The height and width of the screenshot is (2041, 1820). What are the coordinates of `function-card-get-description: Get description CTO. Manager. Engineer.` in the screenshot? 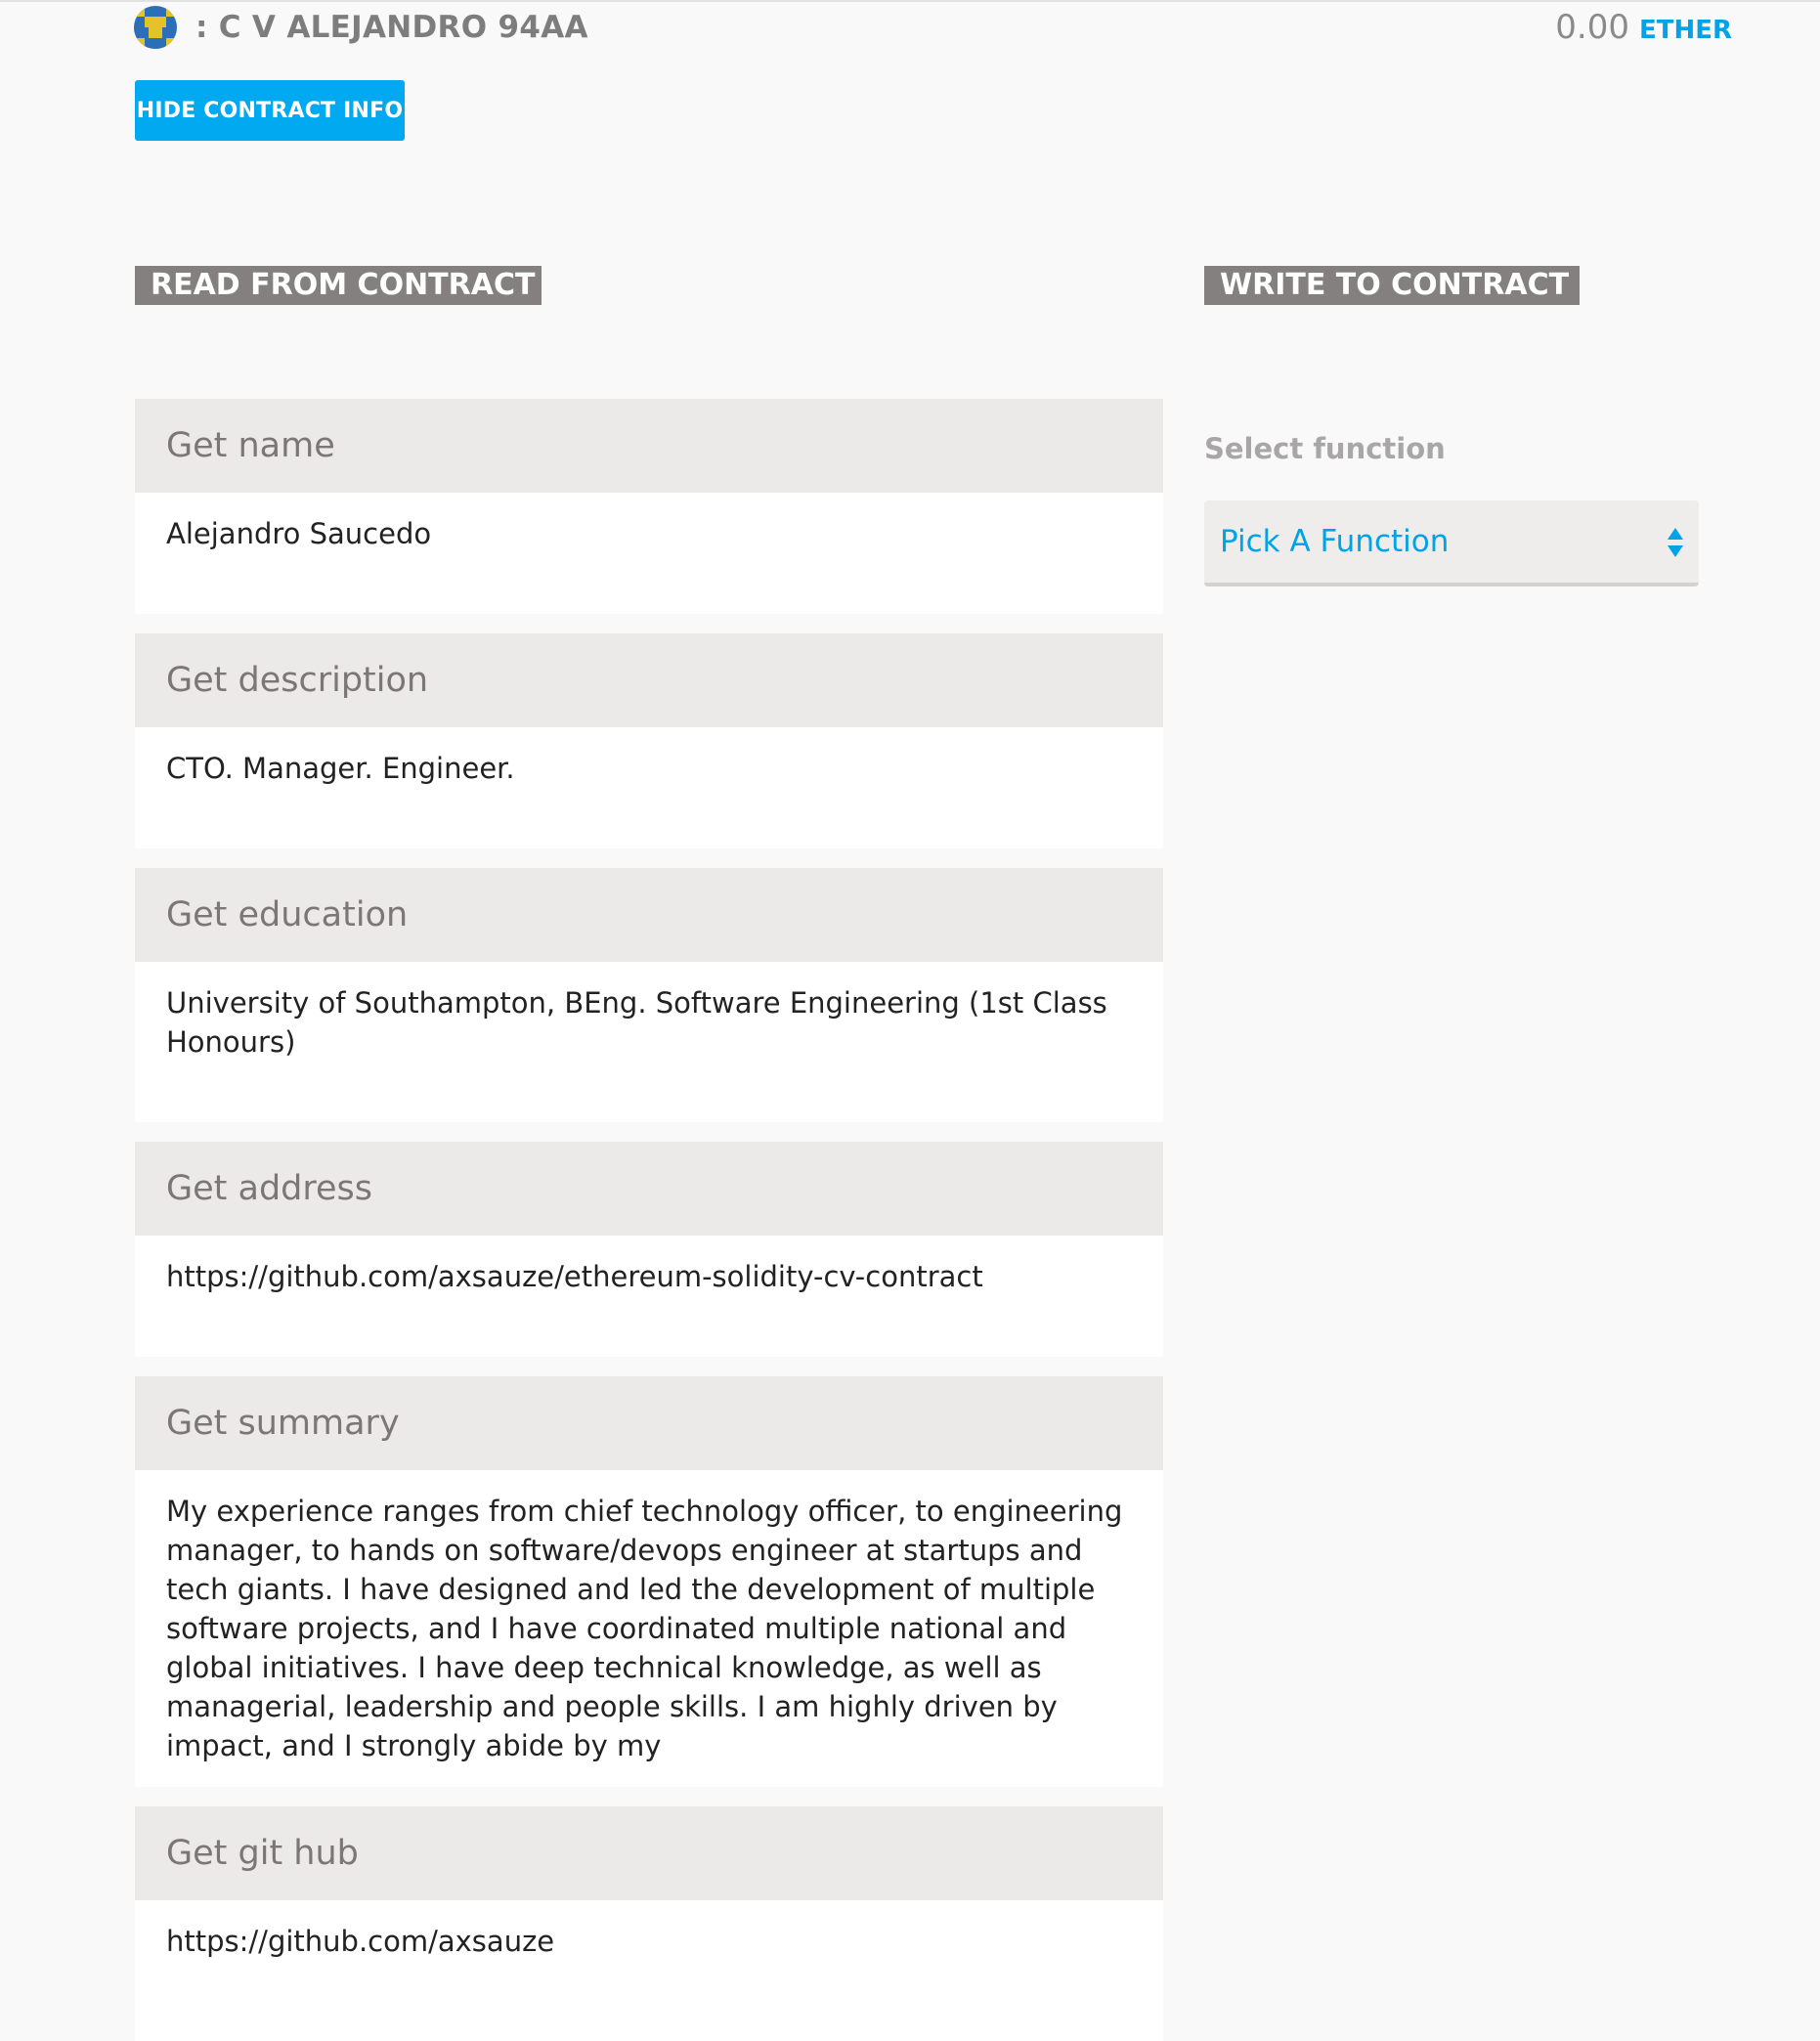 It's located at (649, 740).